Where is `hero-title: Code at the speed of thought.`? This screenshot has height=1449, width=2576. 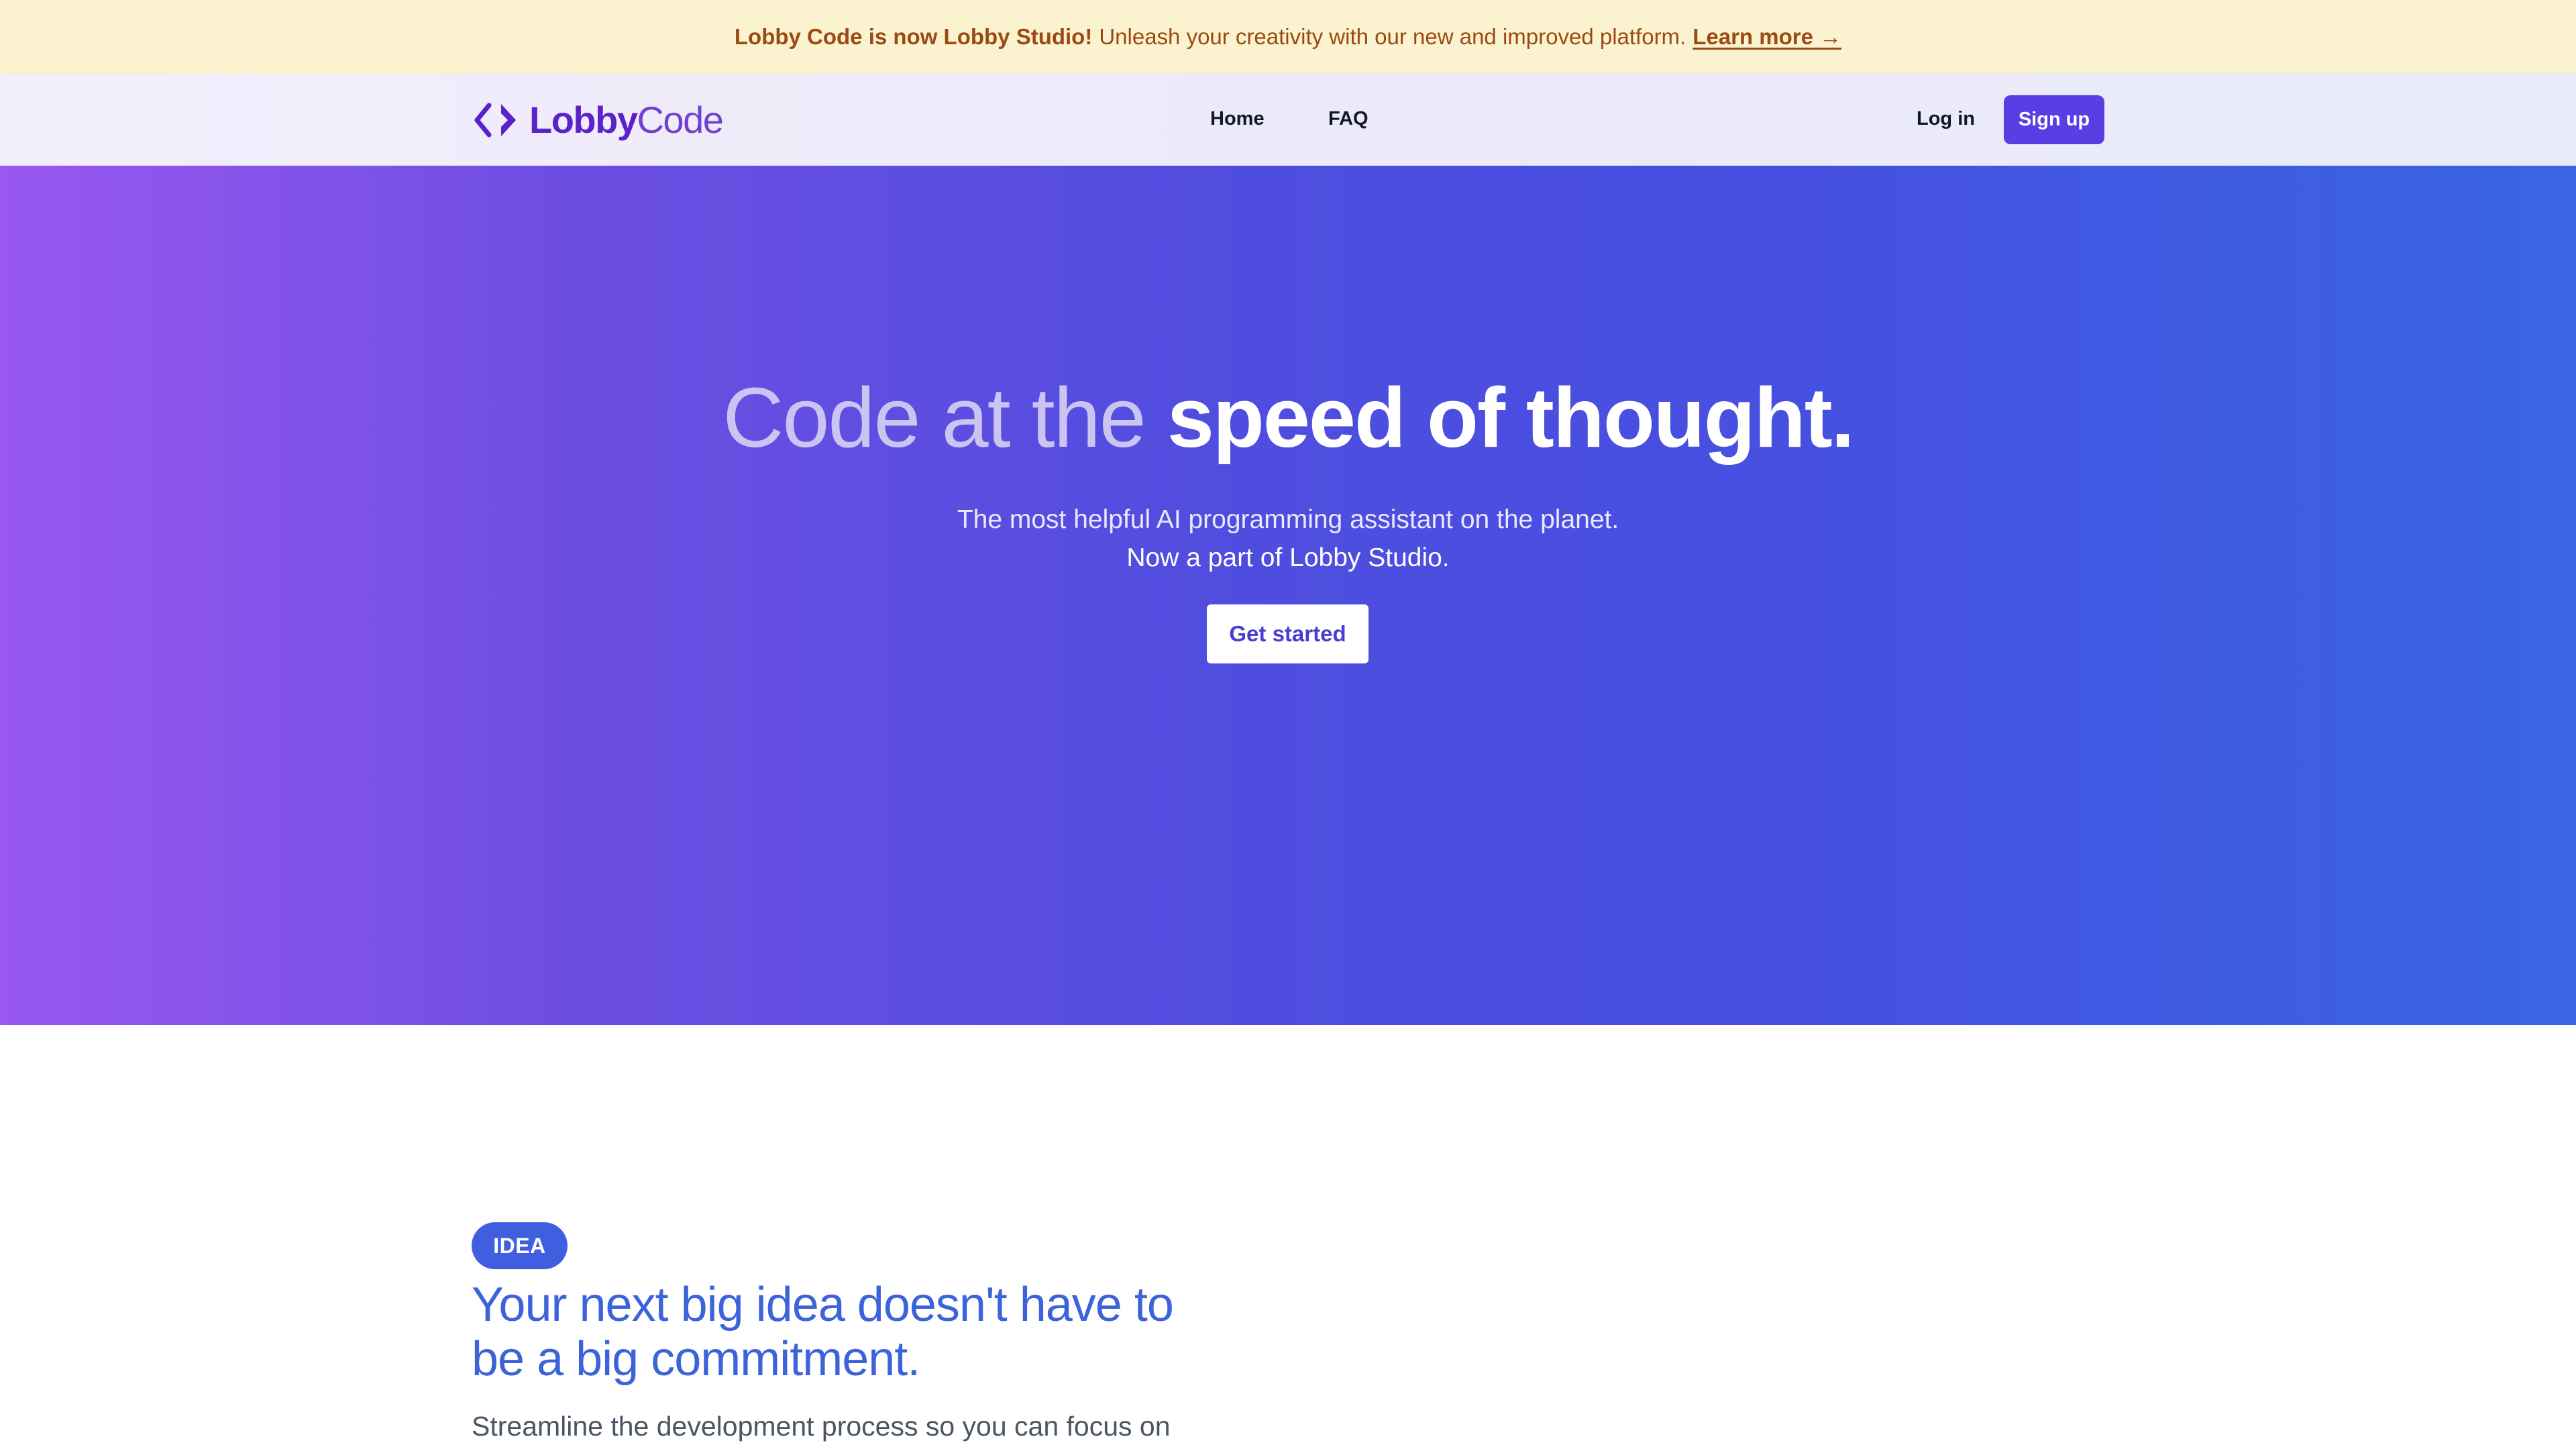 hero-title: Code at the speed of thought. is located at coordinates (1288, 418).